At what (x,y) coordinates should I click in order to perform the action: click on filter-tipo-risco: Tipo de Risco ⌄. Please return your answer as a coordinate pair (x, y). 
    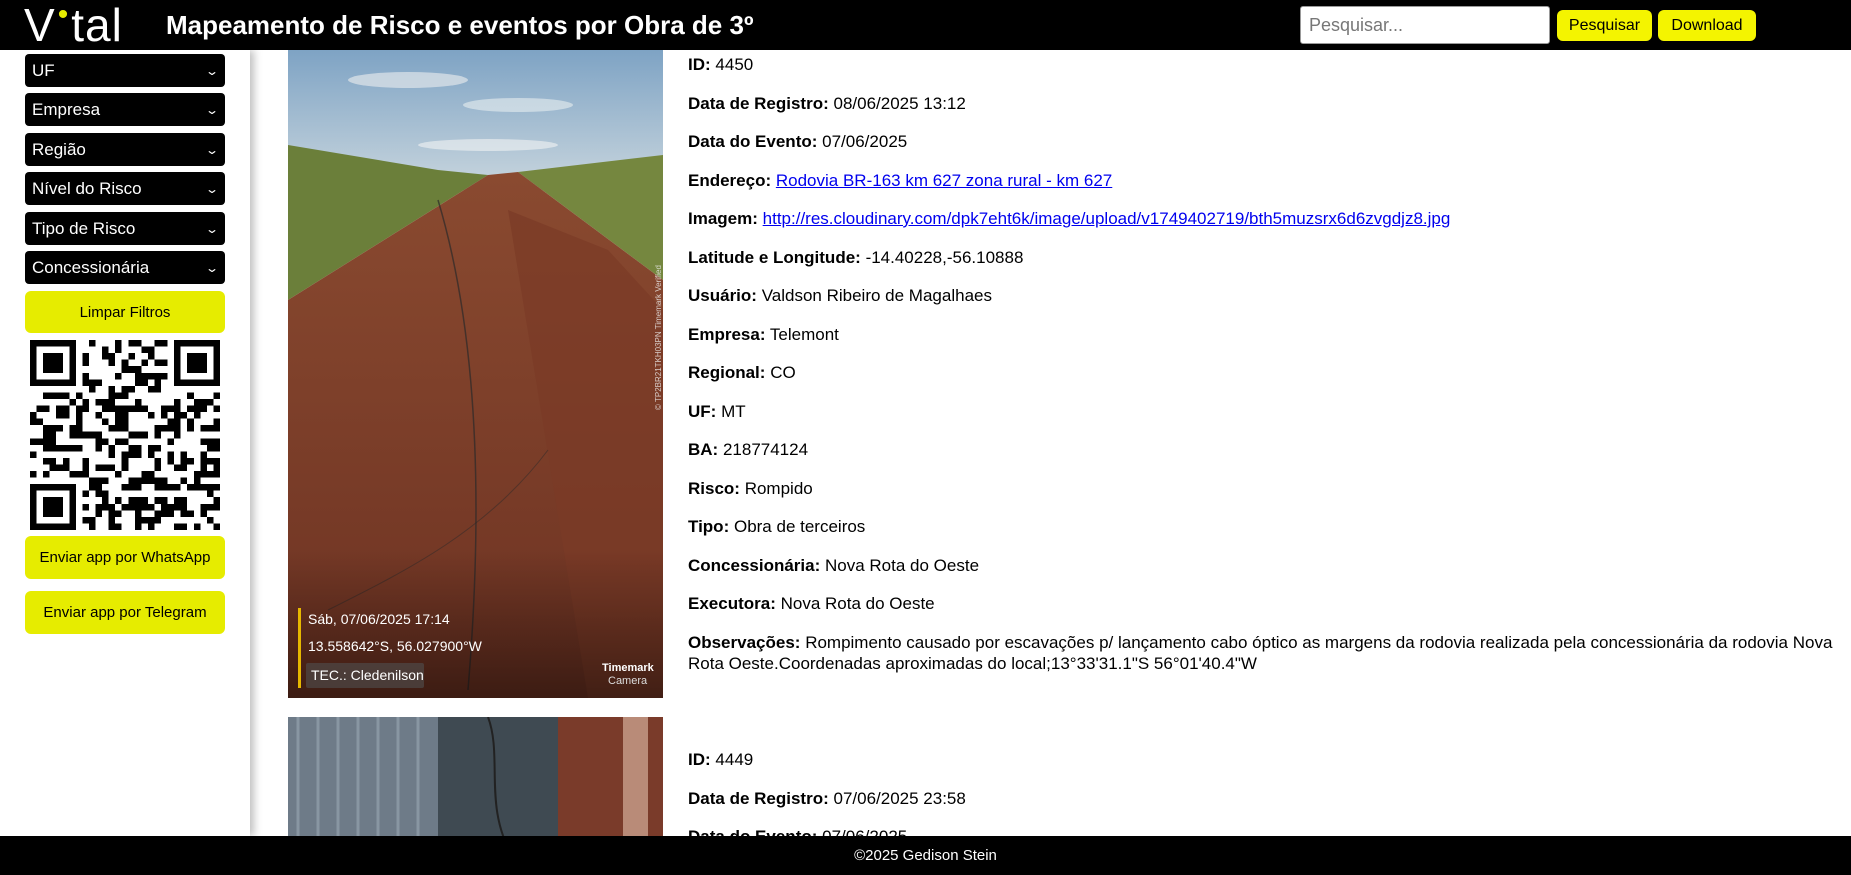
    Looking at the image, I should click on (125, 228).